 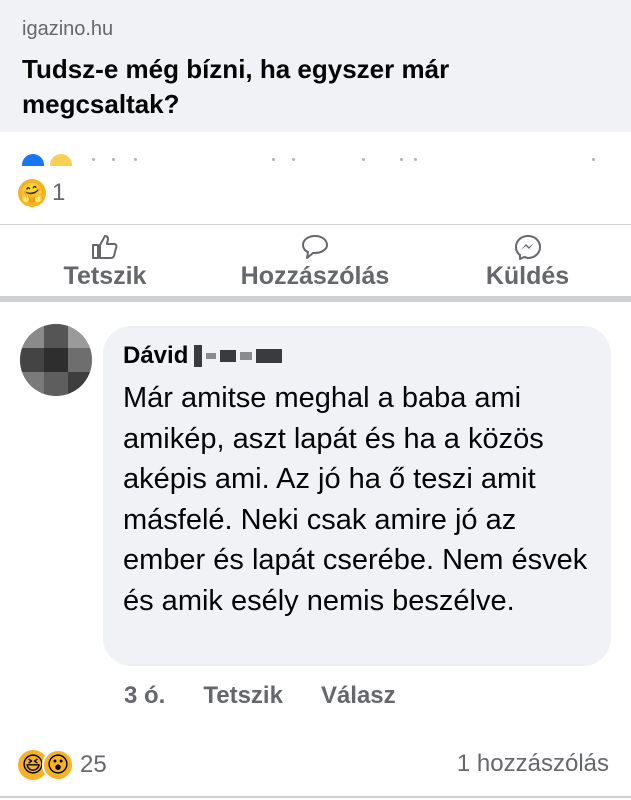 What do you see at coordinates (156, 355) in the screenshot?
I see `author-name: Dávid` at bounding box center [156, 355].